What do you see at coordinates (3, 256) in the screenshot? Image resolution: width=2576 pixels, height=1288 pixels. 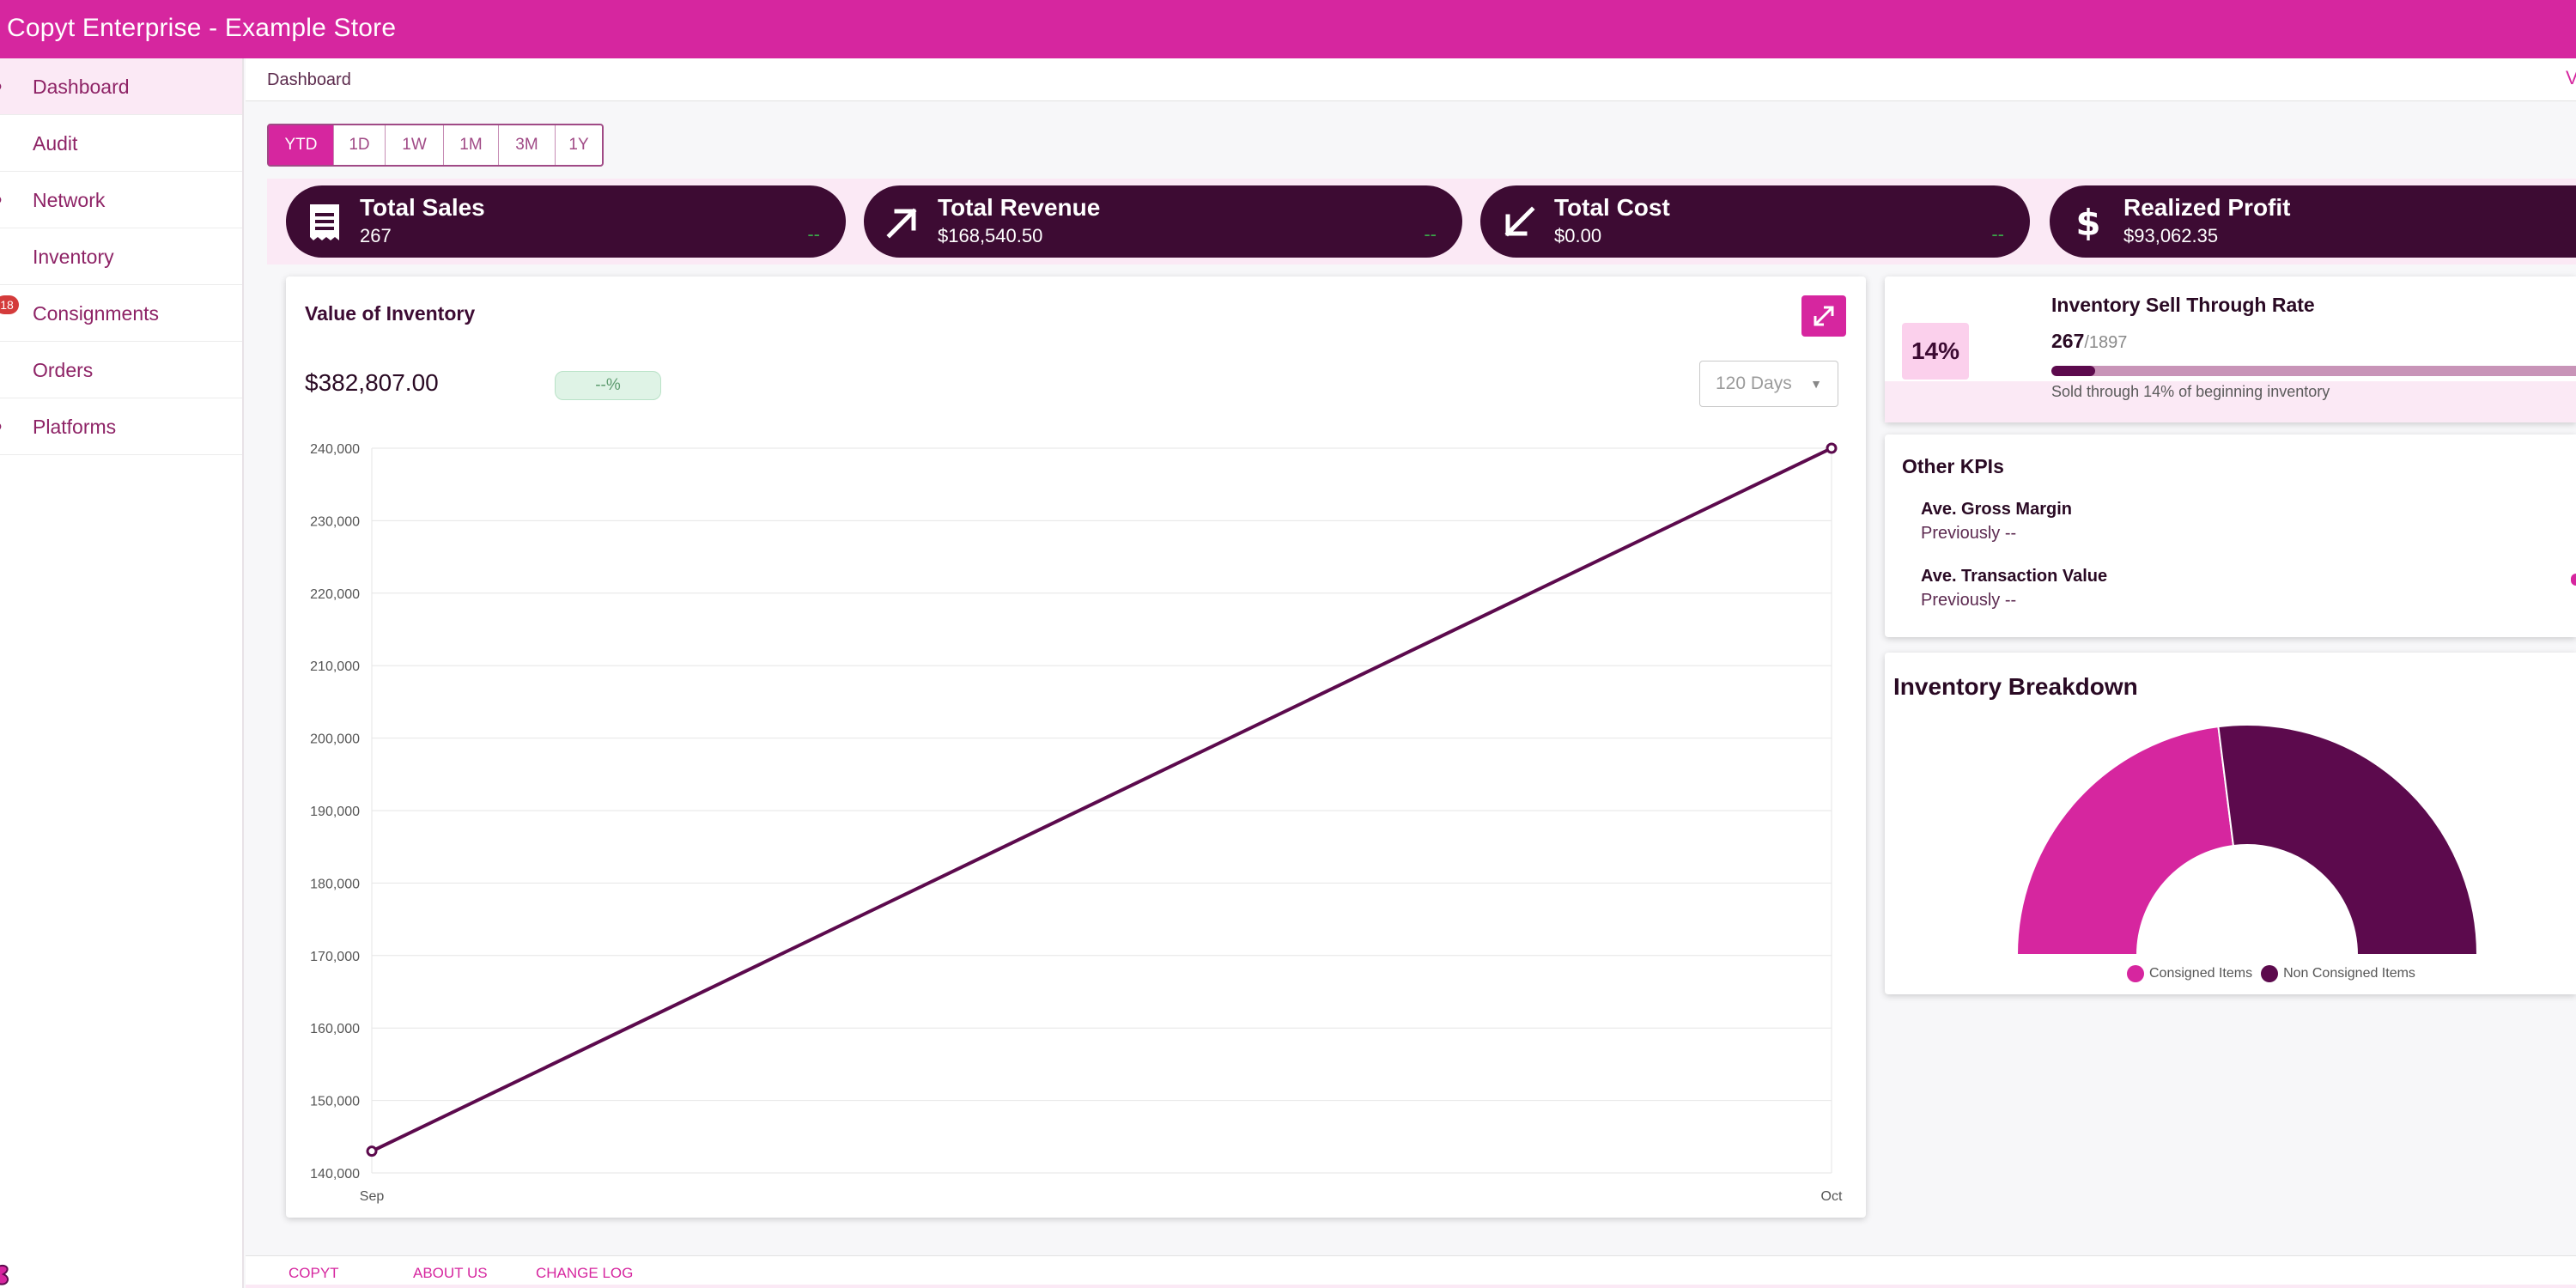 I see `inventory-icon: ▌` at bounding box center [3, 256].